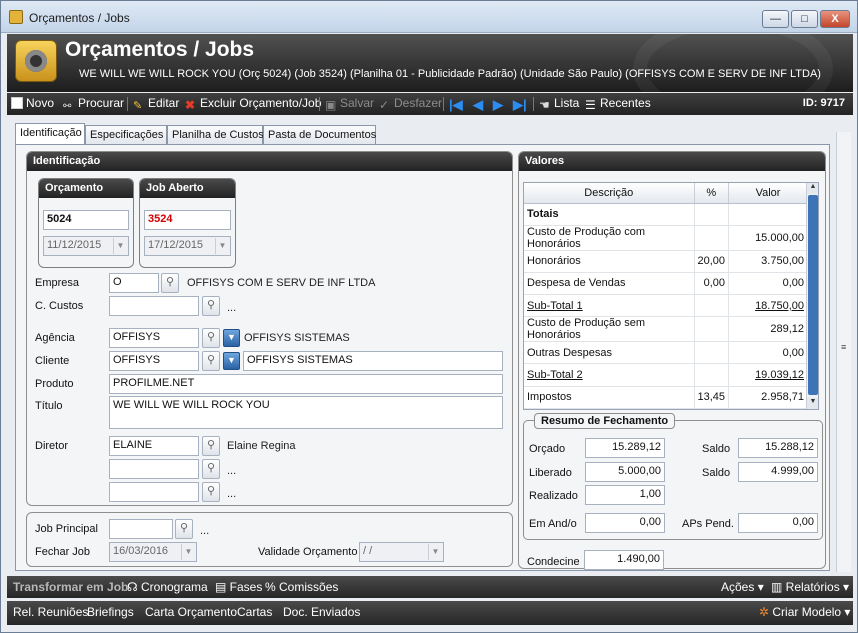  What do you see at coordinates (32, 103) in the screenshot?
I see `new-button: Novo` at bounding box center [32, 103].